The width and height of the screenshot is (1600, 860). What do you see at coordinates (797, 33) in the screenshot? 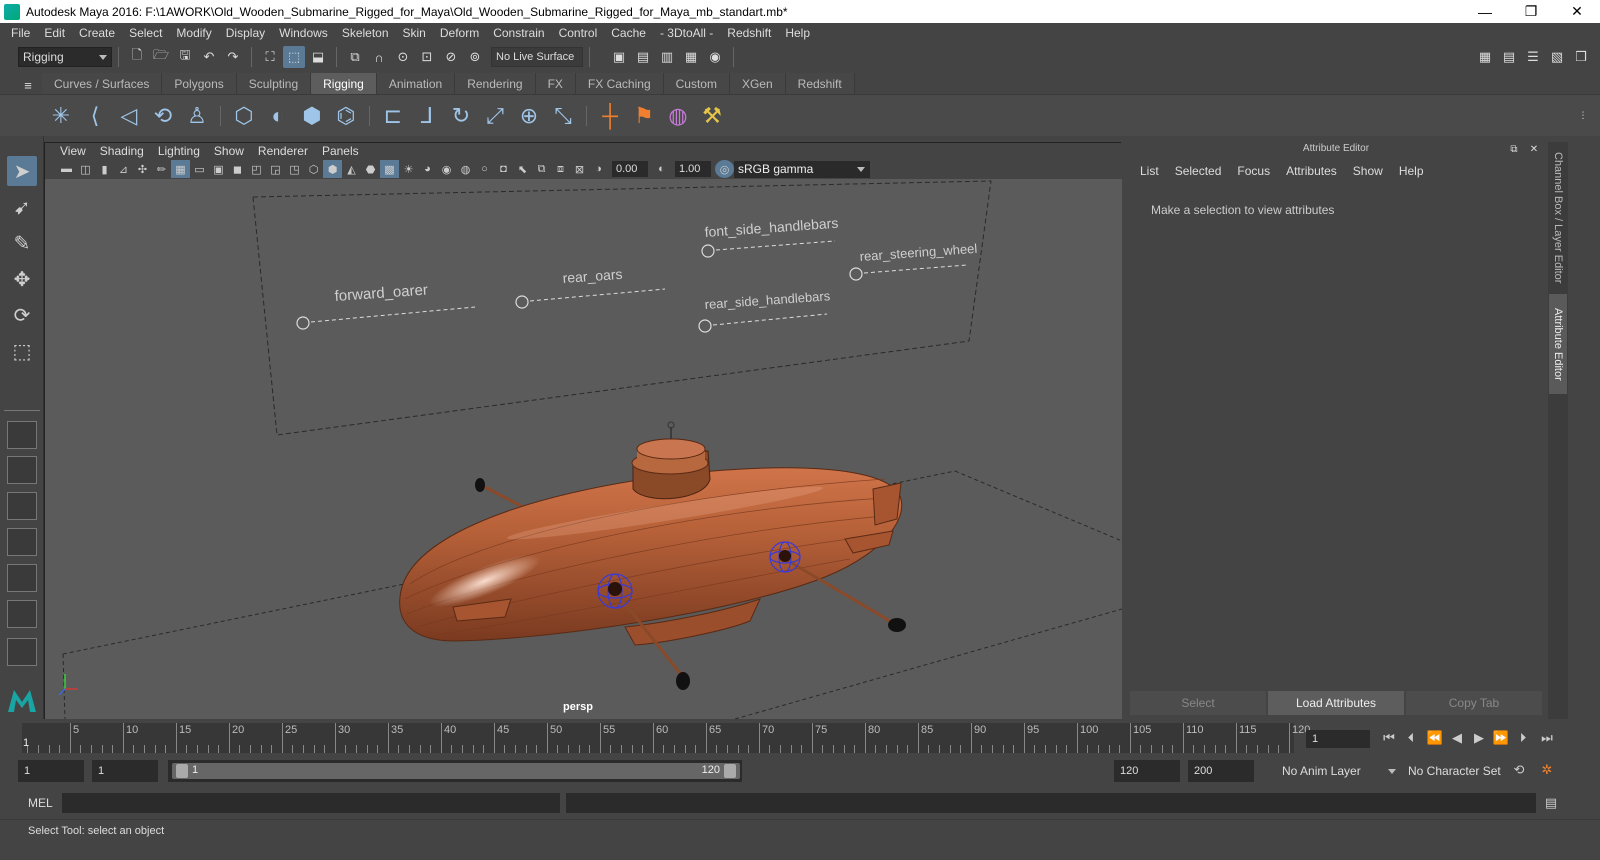
I see `menu-help: Help` at bounding box center [797, 33].